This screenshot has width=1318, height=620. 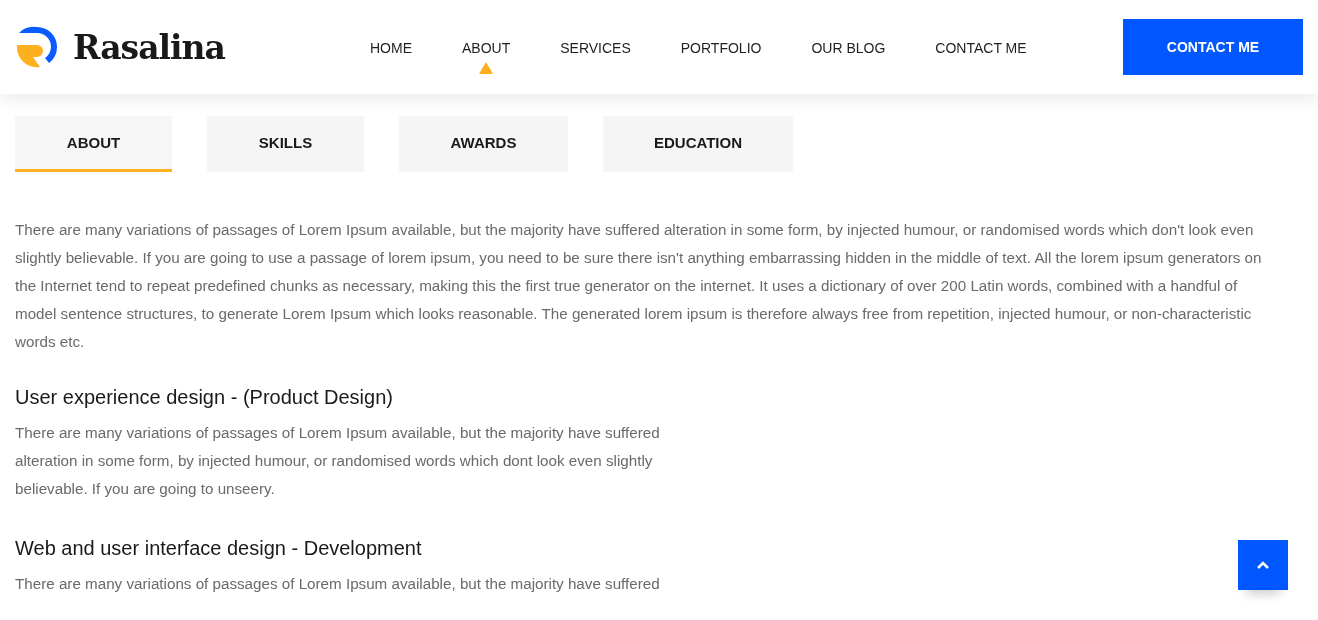 What do you see at coordinates (219, 548) in the screenshot?
I see `section-heading: Web and user interface design - Development` at bounding box center [219, 548].